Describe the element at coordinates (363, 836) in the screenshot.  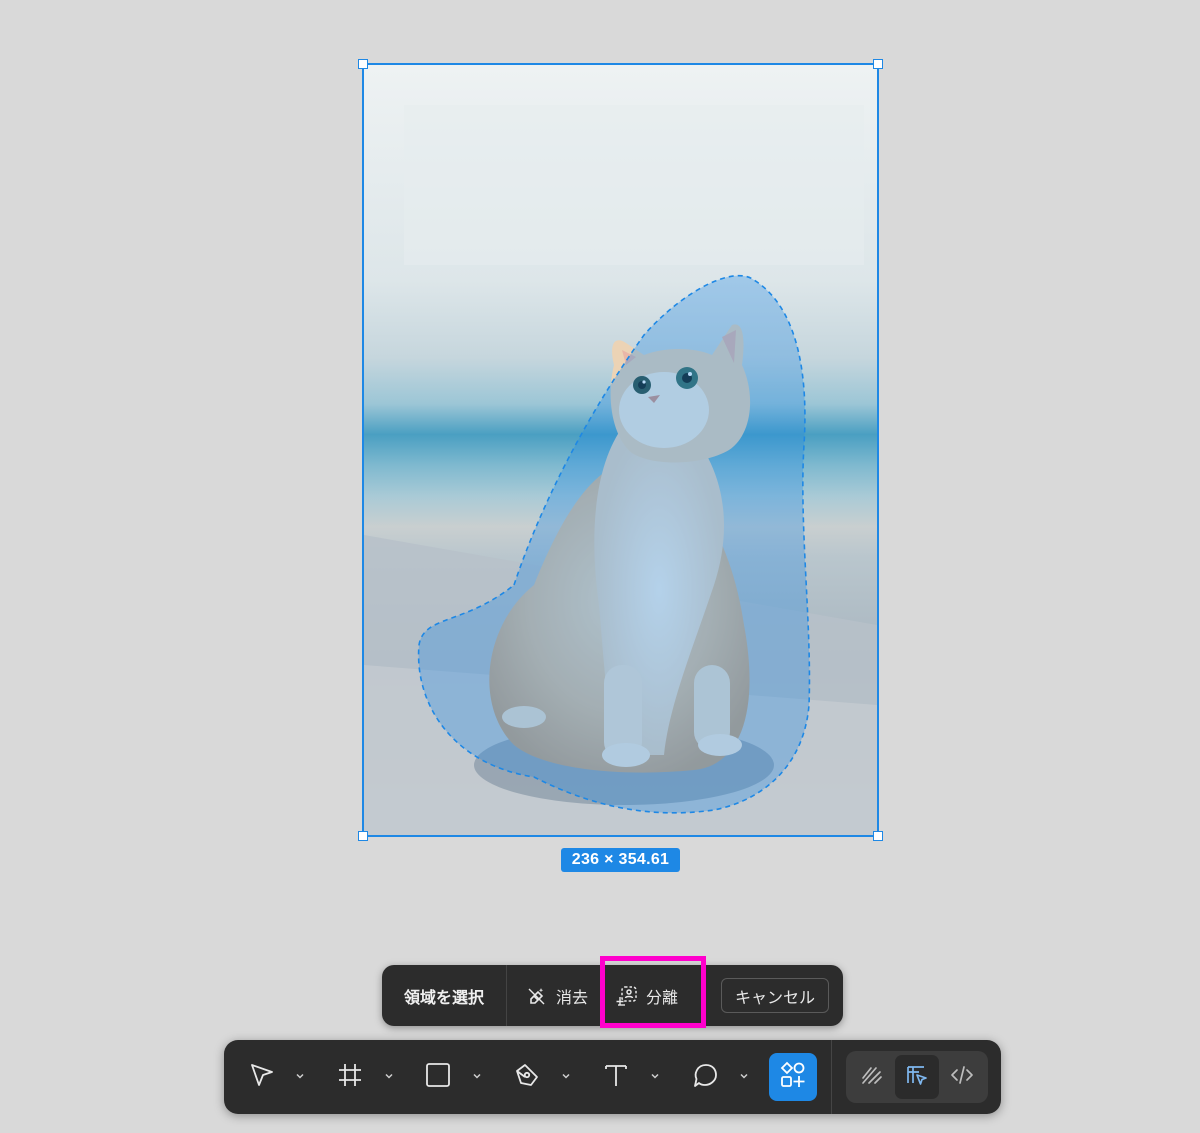
I see `resize-handle-bottom-left` at that location.